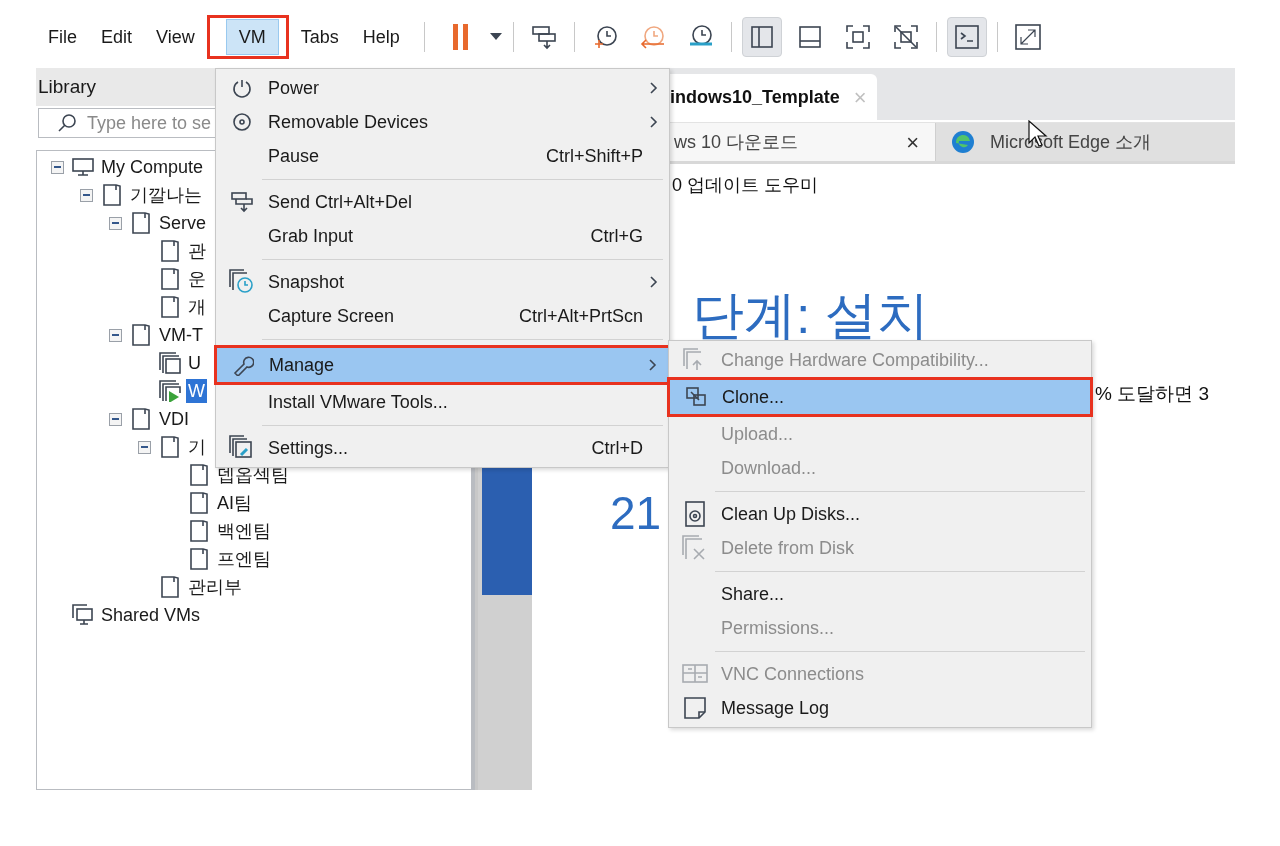  I want to click on panel-title: Library, so click(67, 86).